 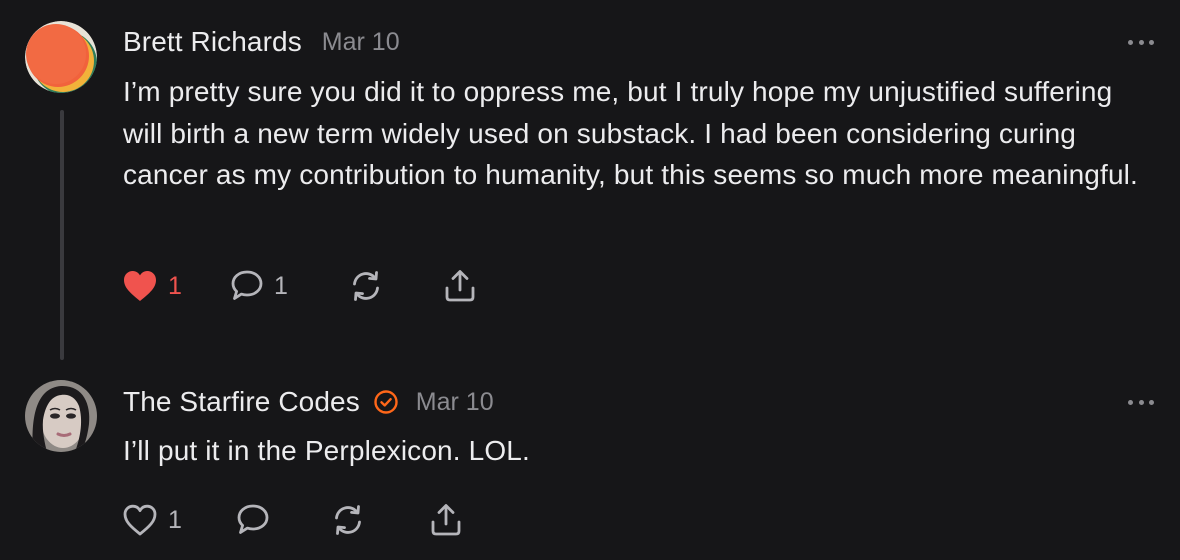 What do you see at coordinates (140, 286) in the screenshot?
I see `heart-filled-icon` at bounding box center [140, 286].